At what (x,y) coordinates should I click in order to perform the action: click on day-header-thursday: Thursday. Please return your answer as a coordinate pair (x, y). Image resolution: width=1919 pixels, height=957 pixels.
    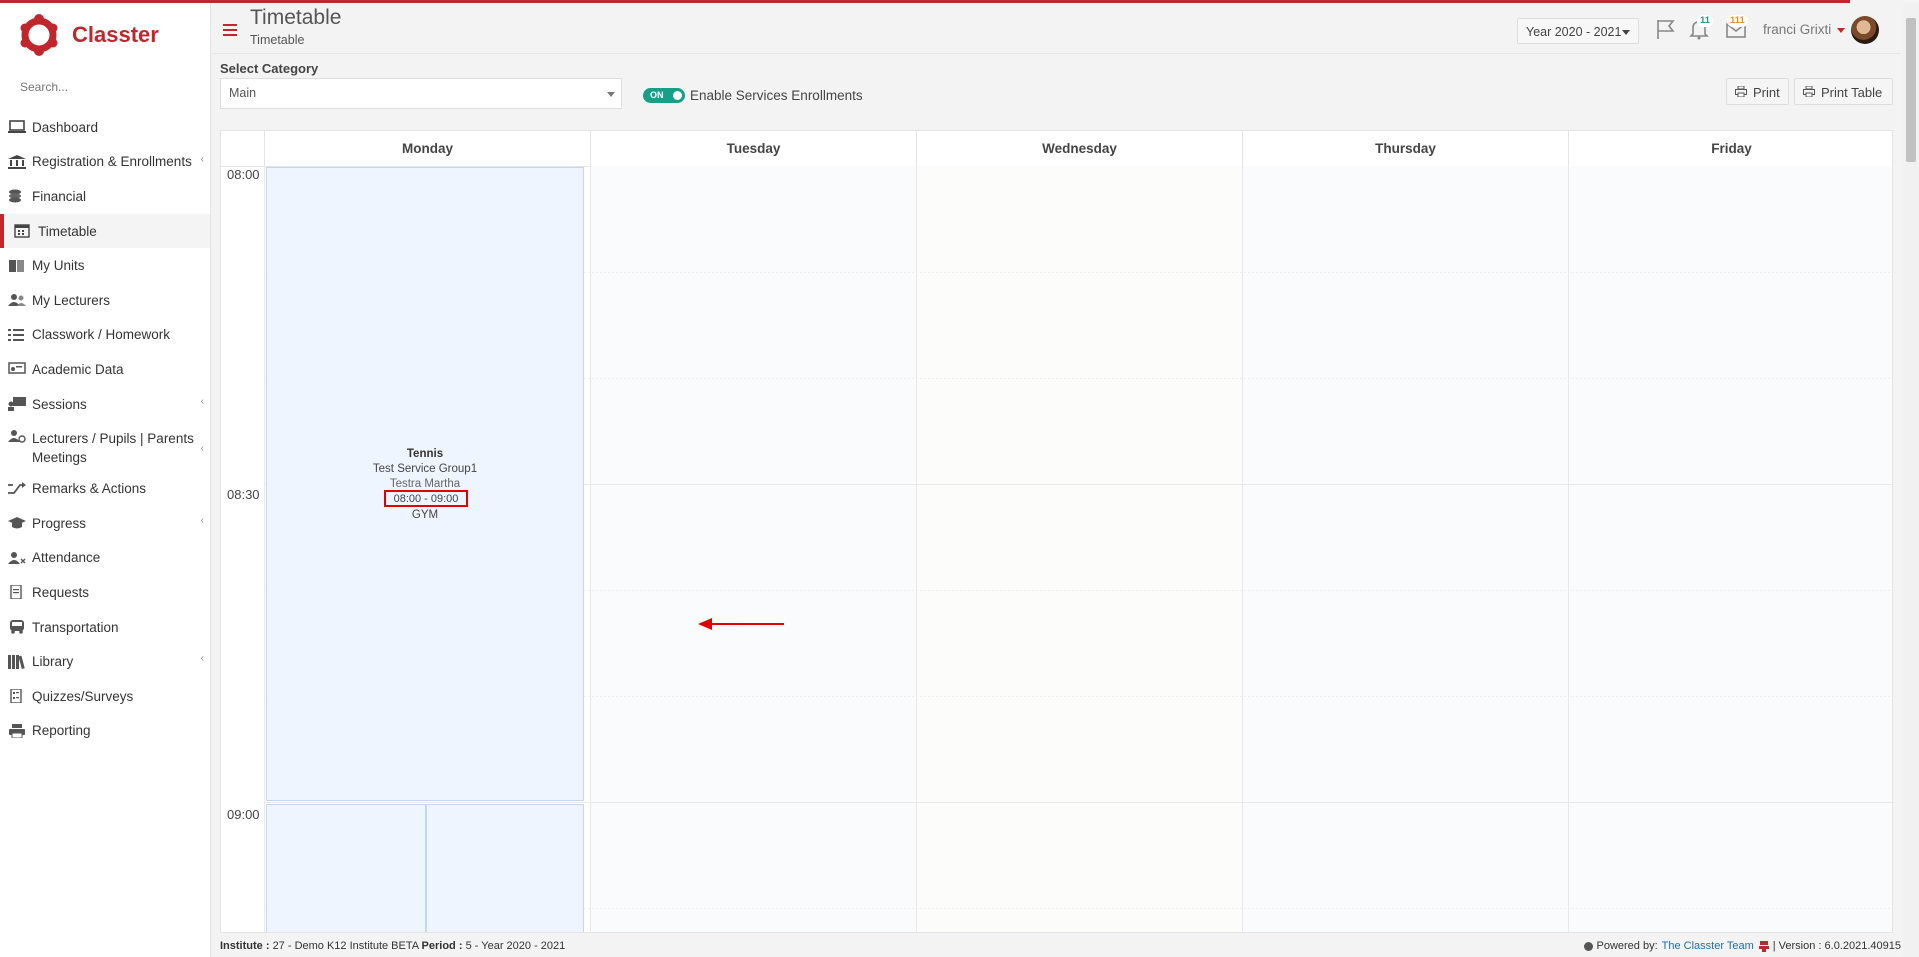
    Looking at the image, I should click on (1405, 148).